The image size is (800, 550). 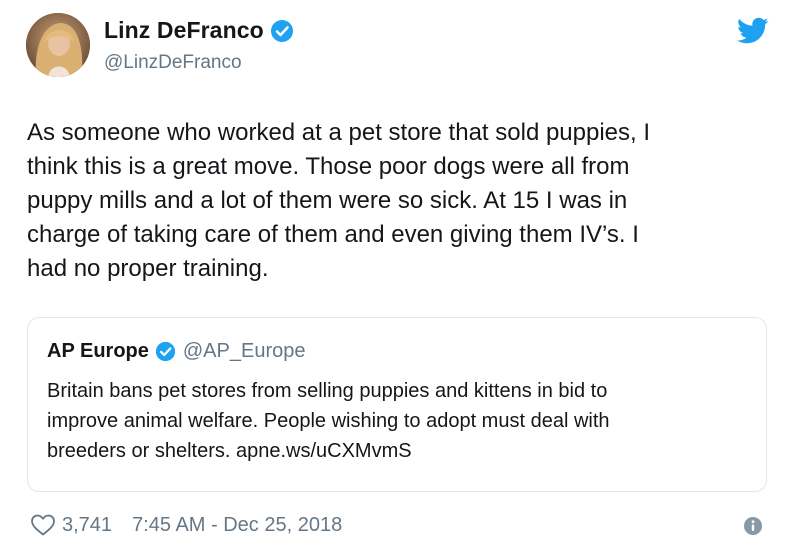 I want to click on twitter-bird-icon, so click(x=753, y=31).